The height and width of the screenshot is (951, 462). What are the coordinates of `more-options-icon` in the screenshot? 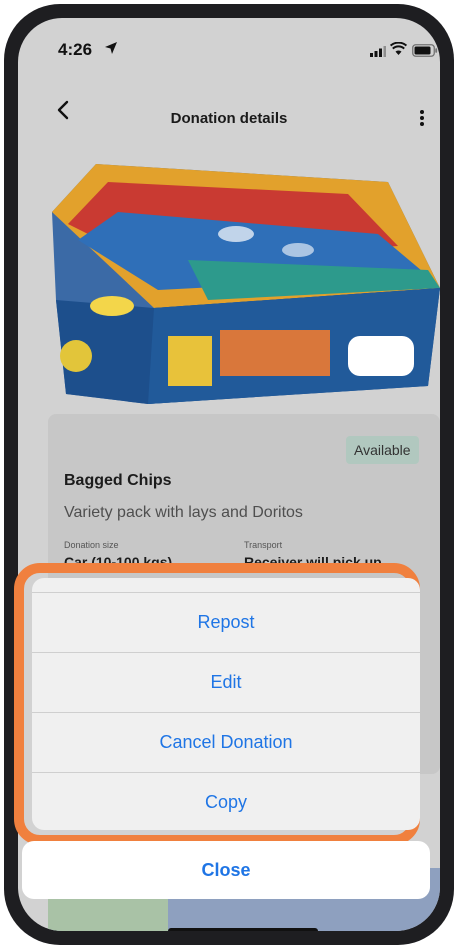 It's located at (422, 118).